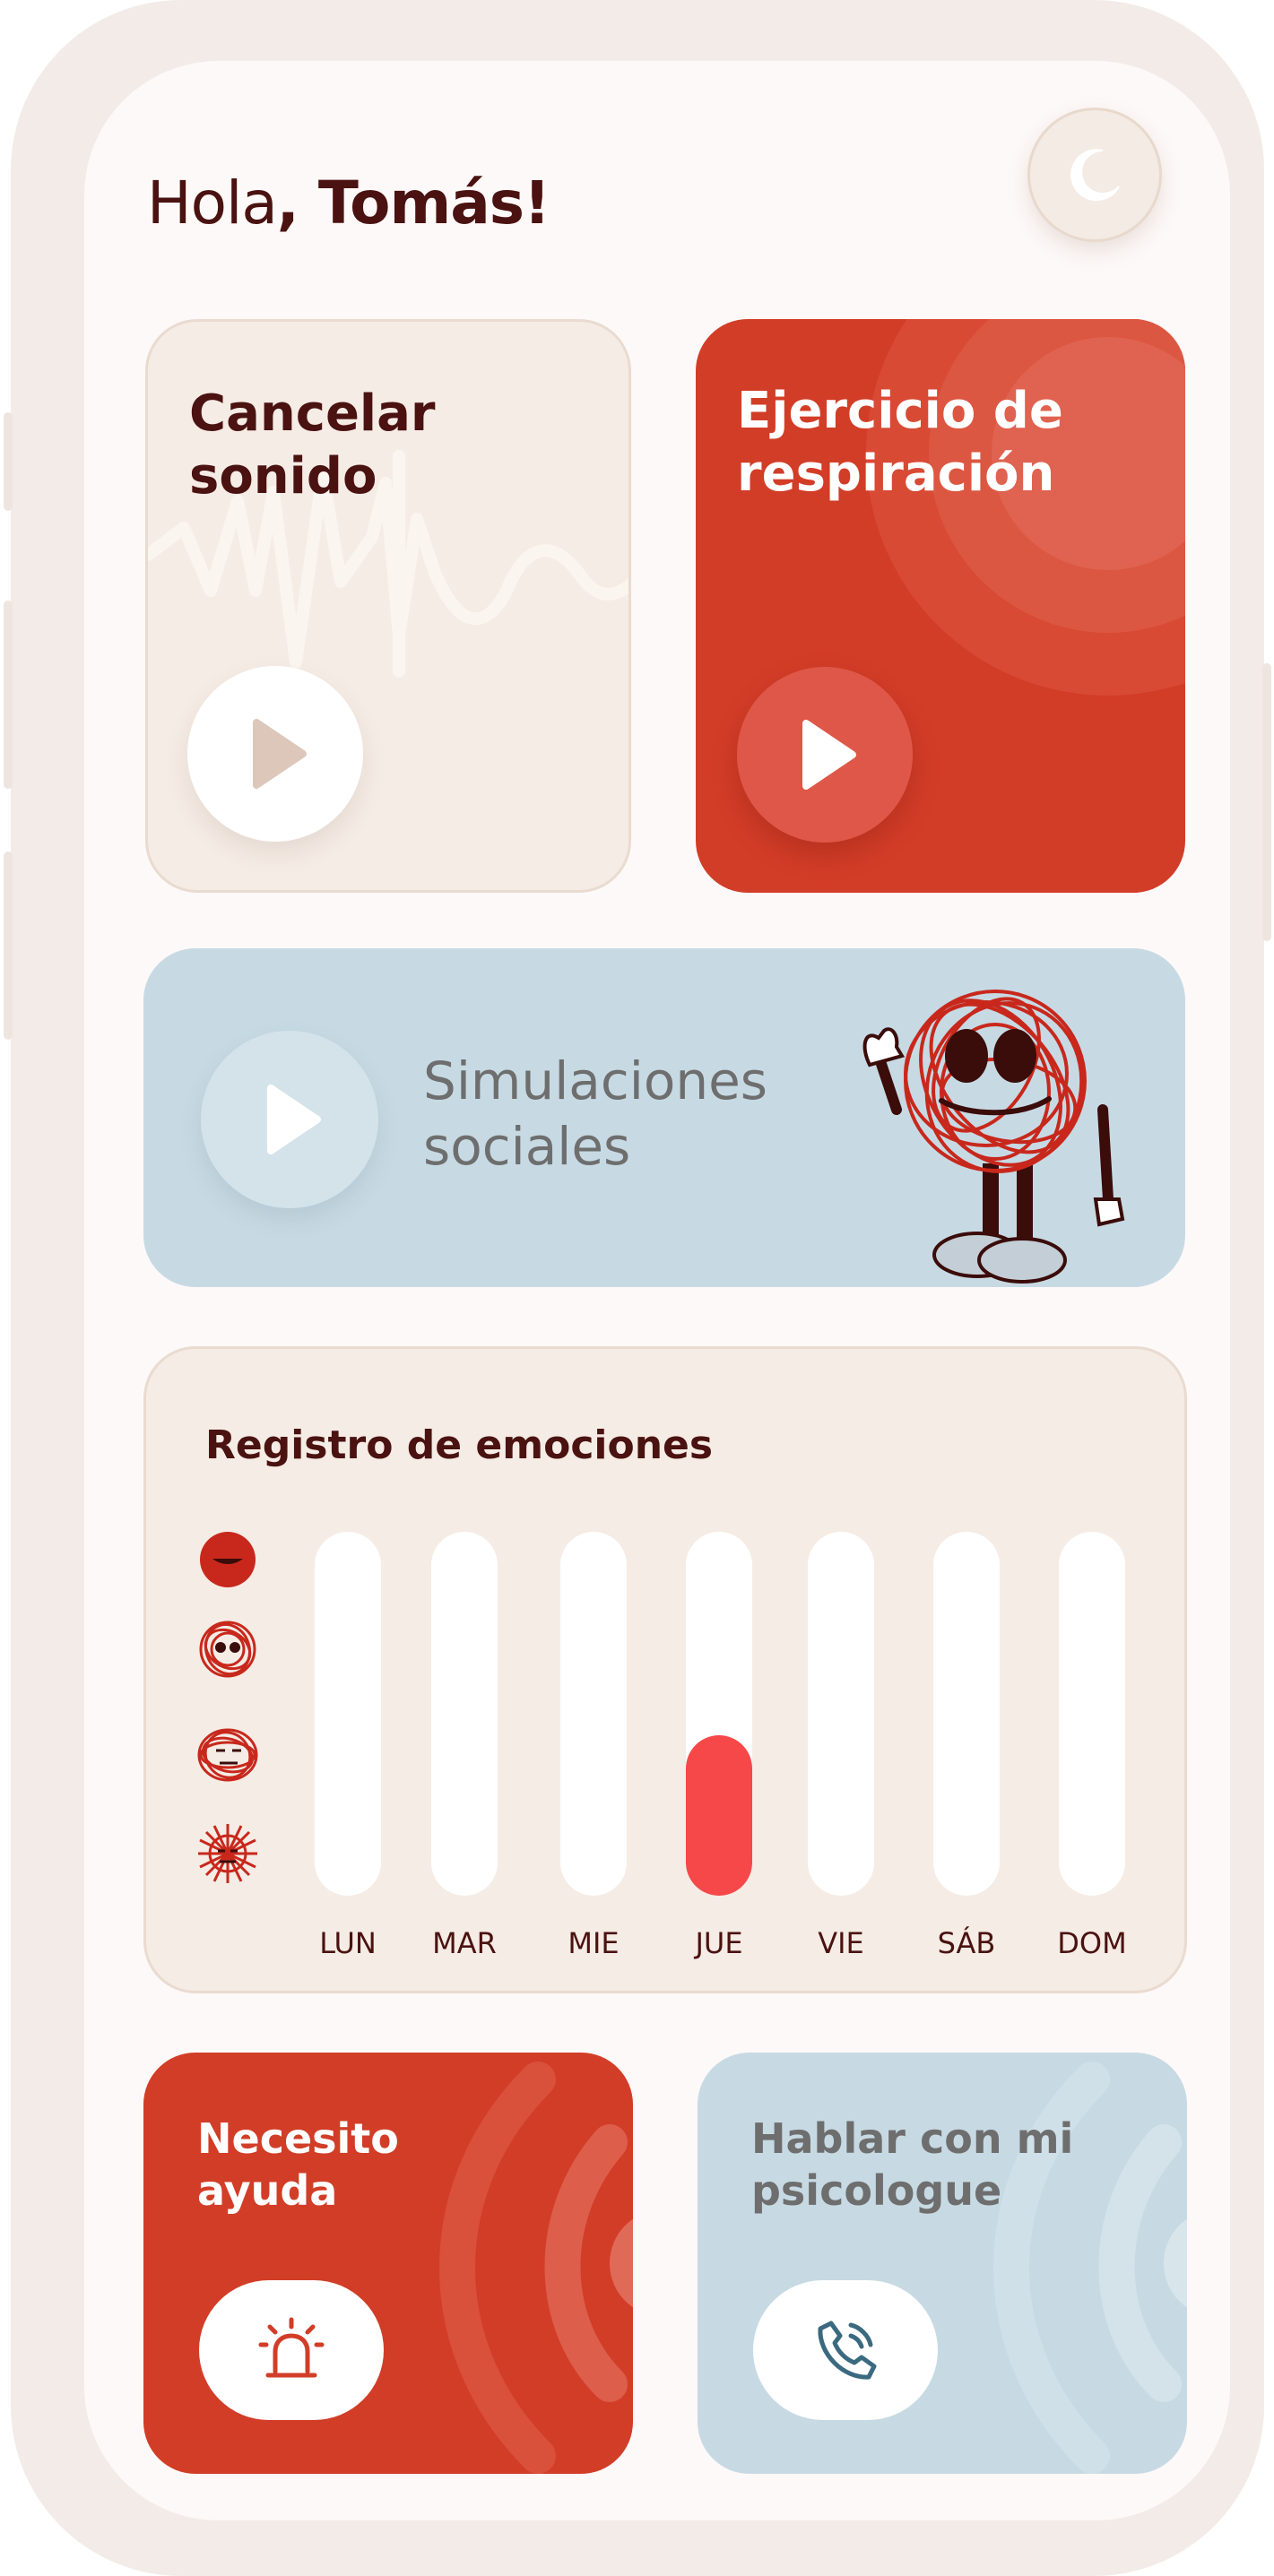 This screenshot has height=2576, width=1274. What do you see at coordinates (312, 445) in the screenshot?
I see `cancel-sound-title: Cancelar sonido` at bounding box center [312, 445].